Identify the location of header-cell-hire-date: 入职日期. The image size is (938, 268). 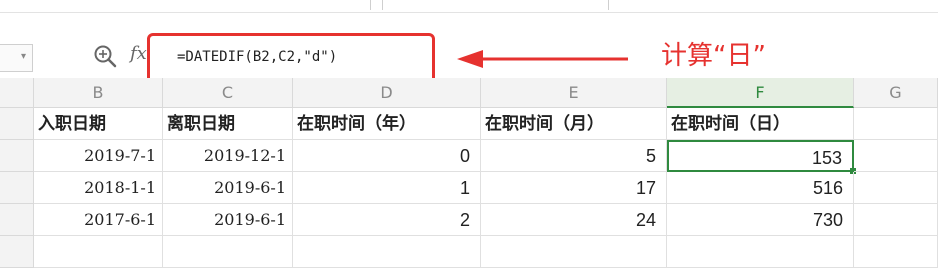
(98, 124).